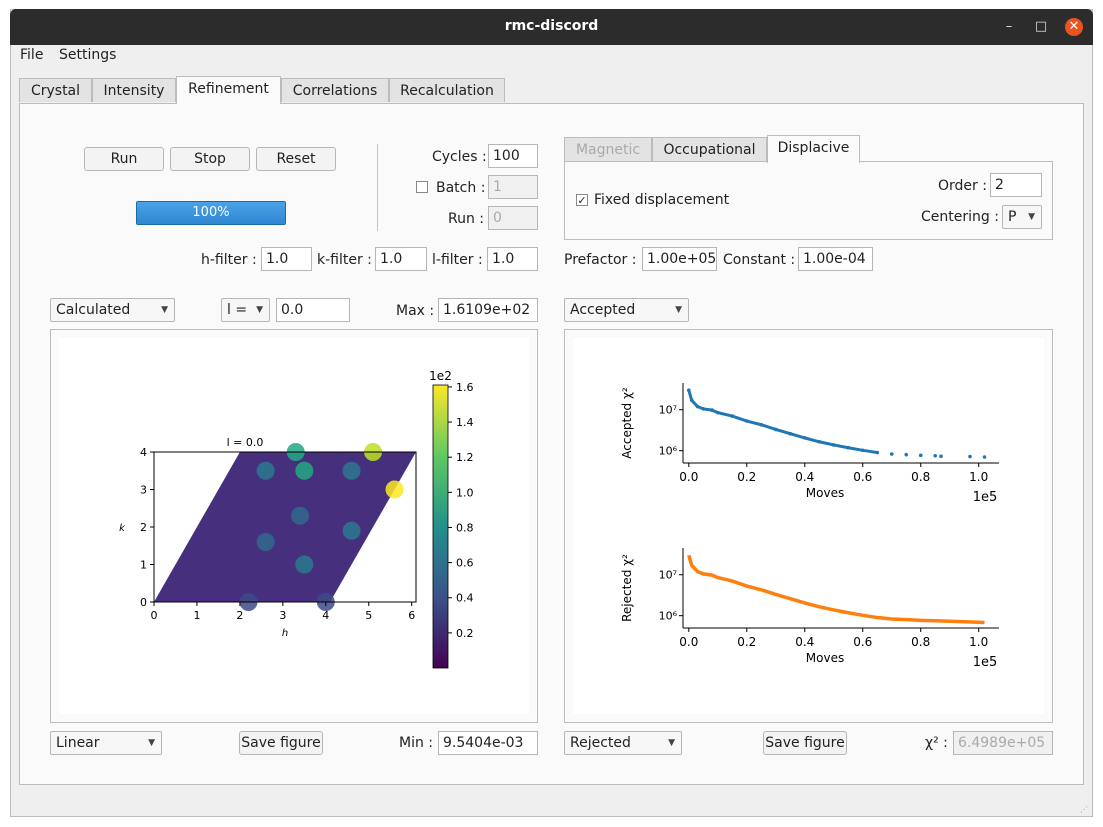  Describe the element at coordinates (1022, 217) in the screenshot. I see `centering-select: P ▼` at that location.